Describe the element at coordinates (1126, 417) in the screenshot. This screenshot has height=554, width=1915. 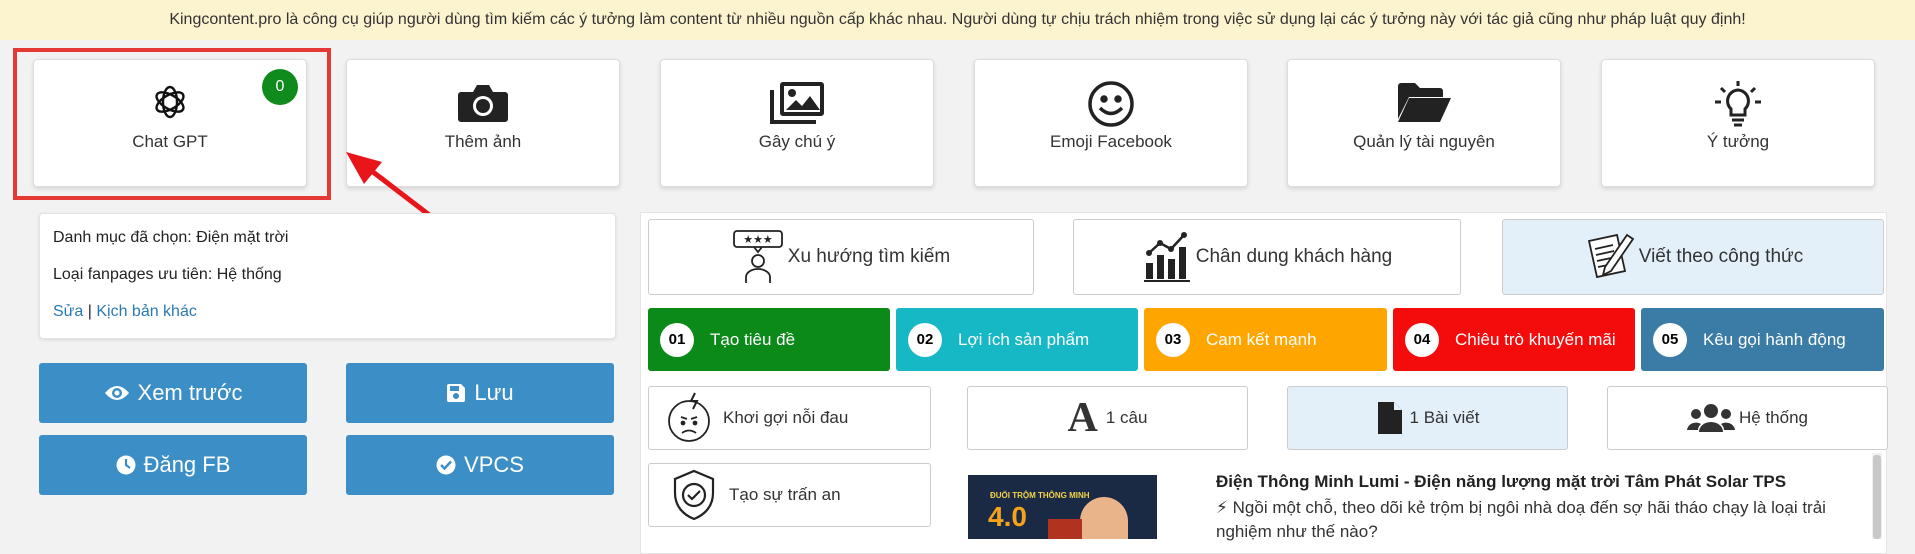
I see `length-label: 1 câu` at that location.